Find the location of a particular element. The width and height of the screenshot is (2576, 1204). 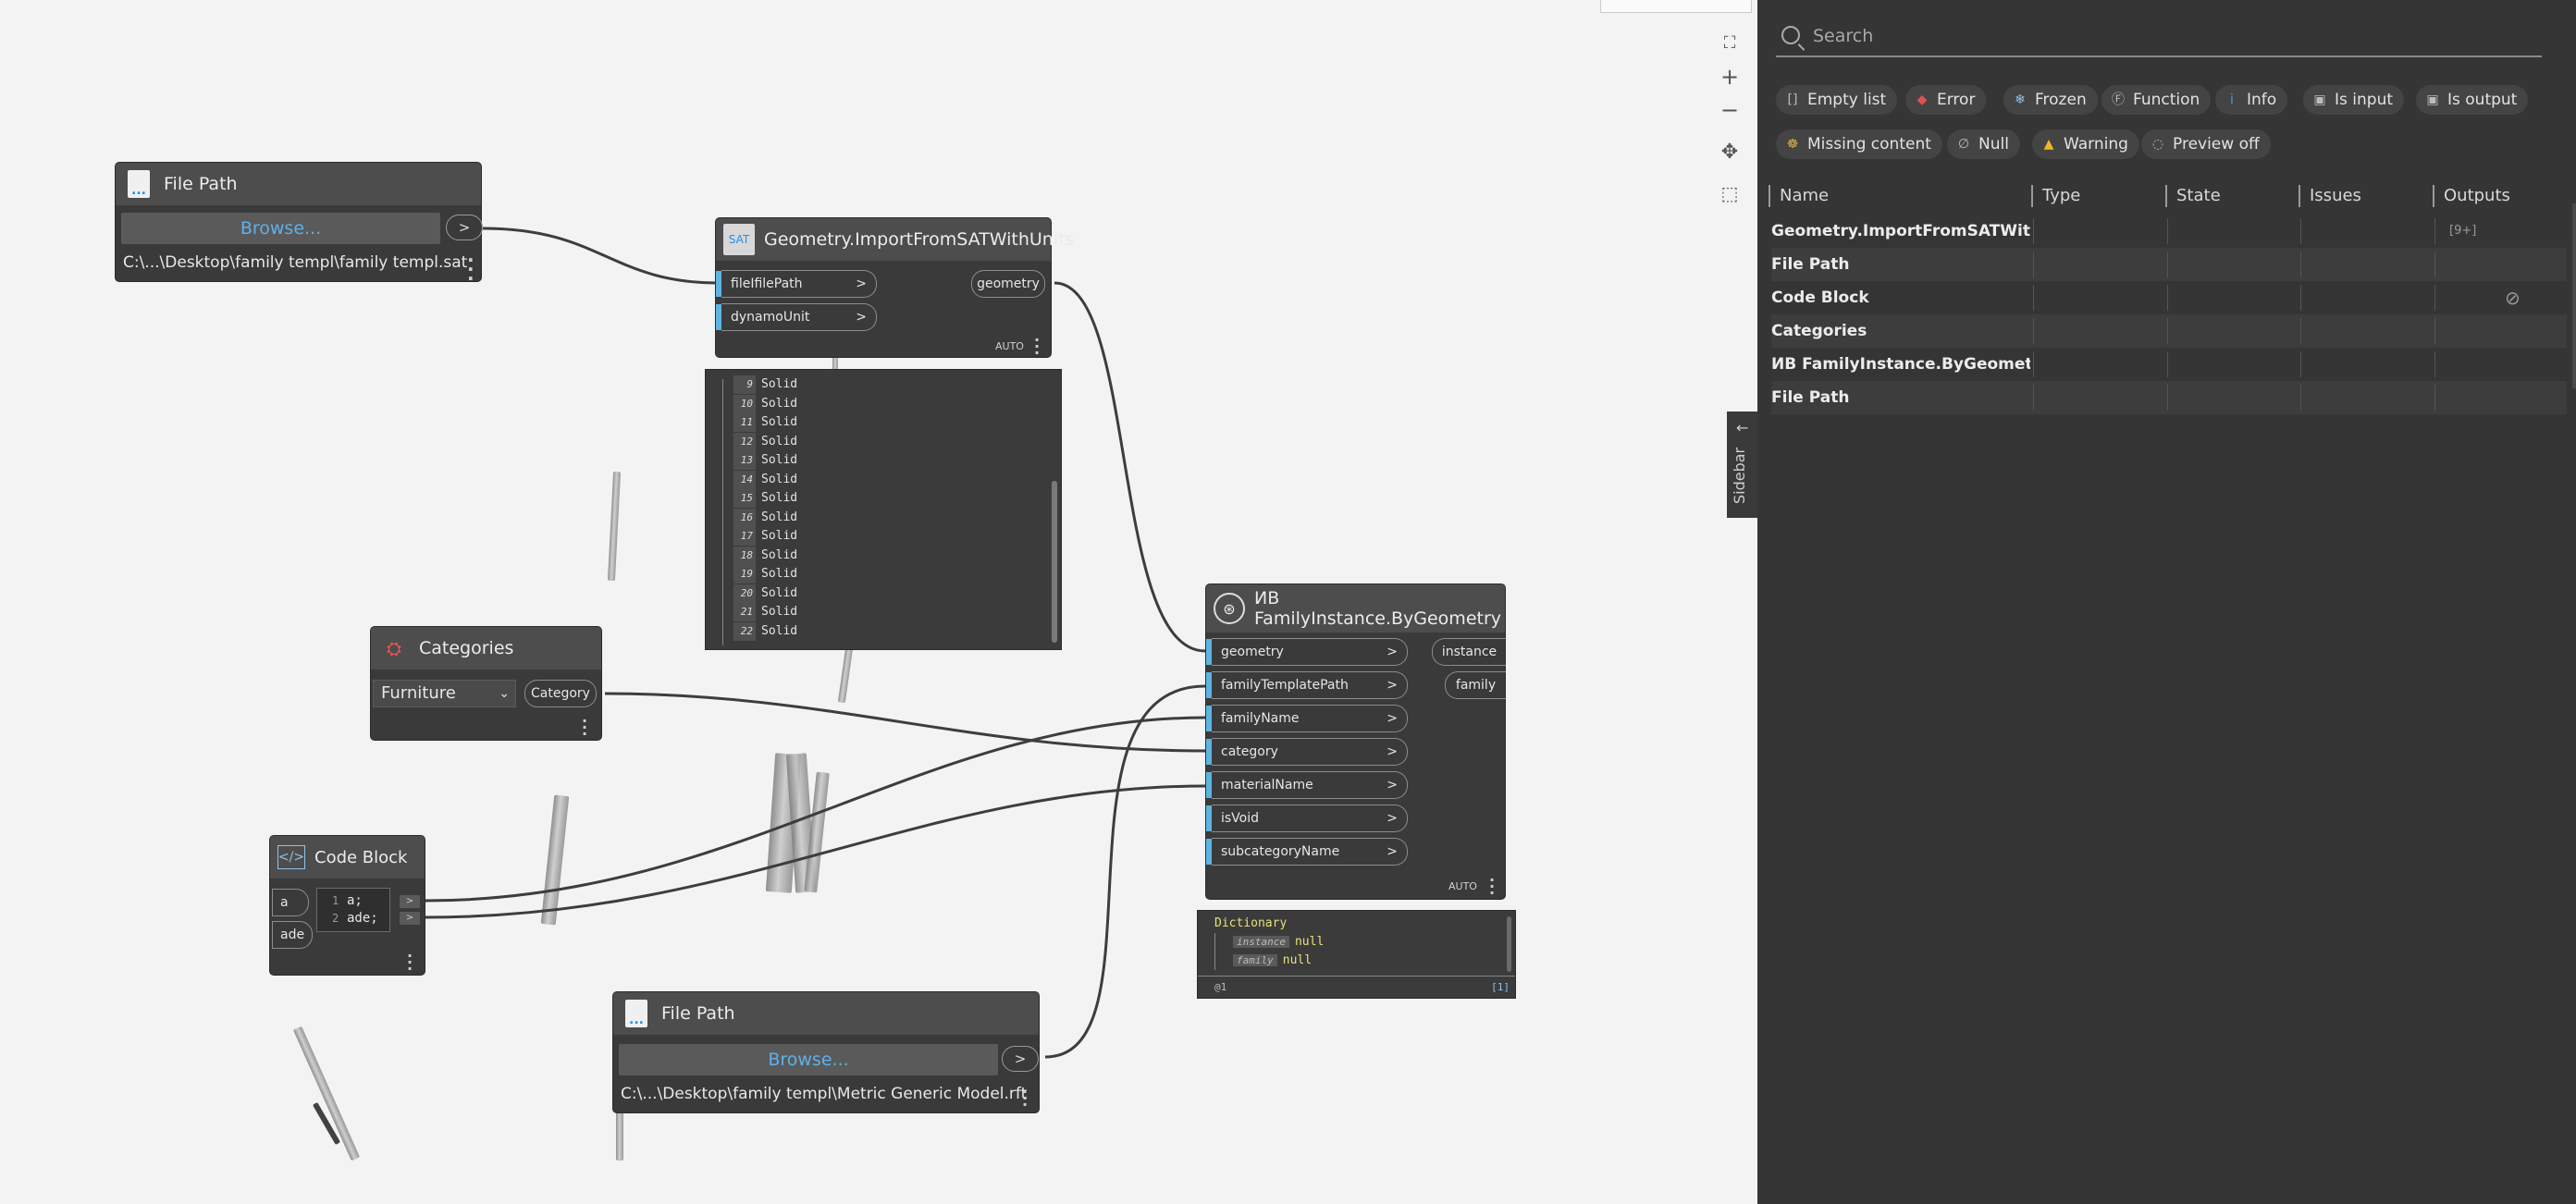

sidebar-toggle: ← Sidebar is located at coordinates (1742, 465).